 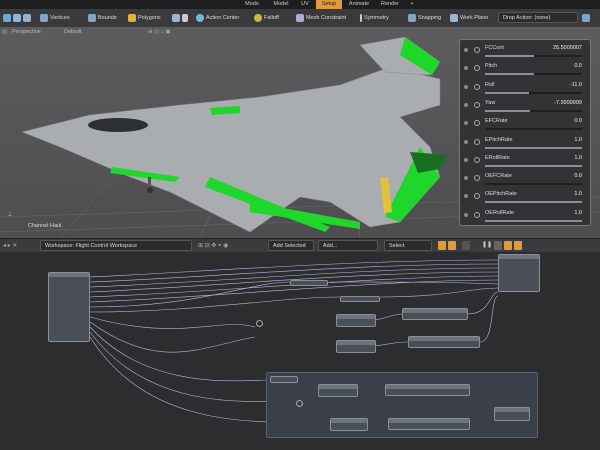 What do you see at coordinates (213, 246) in the screenshot?
I see `node-toolbar-icons: ⊞ ⊟ ✥ ⌖ ◉` at bounding box center [213, 246].